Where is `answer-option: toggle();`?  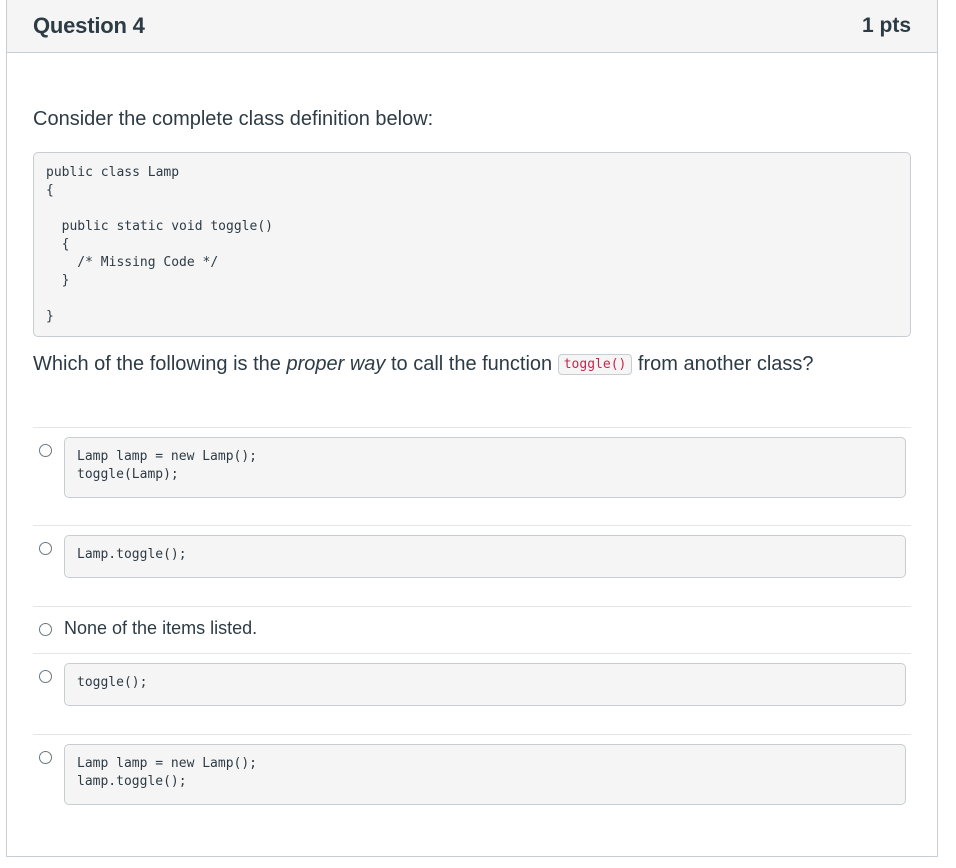
answer-option: toggle(); is located at coordinates (472, 693).